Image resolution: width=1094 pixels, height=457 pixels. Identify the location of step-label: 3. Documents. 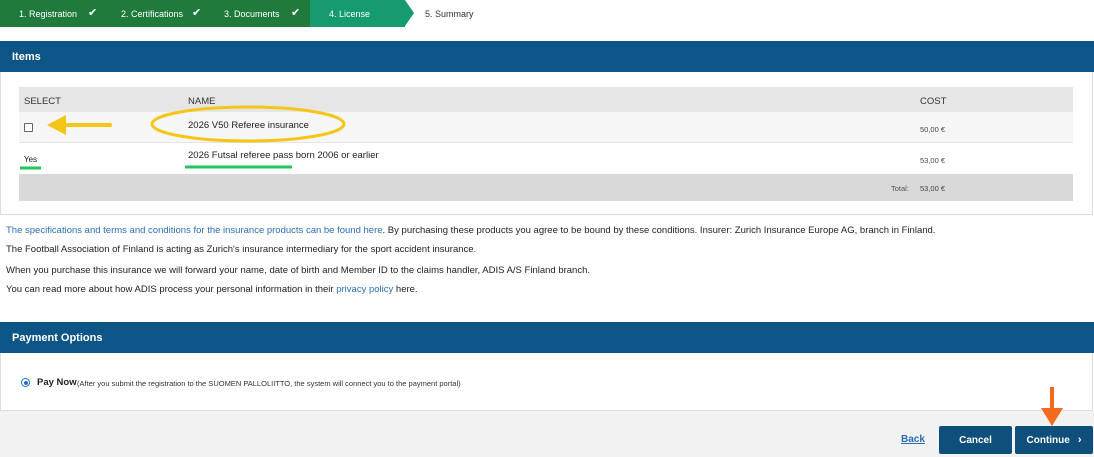
(252, 13).